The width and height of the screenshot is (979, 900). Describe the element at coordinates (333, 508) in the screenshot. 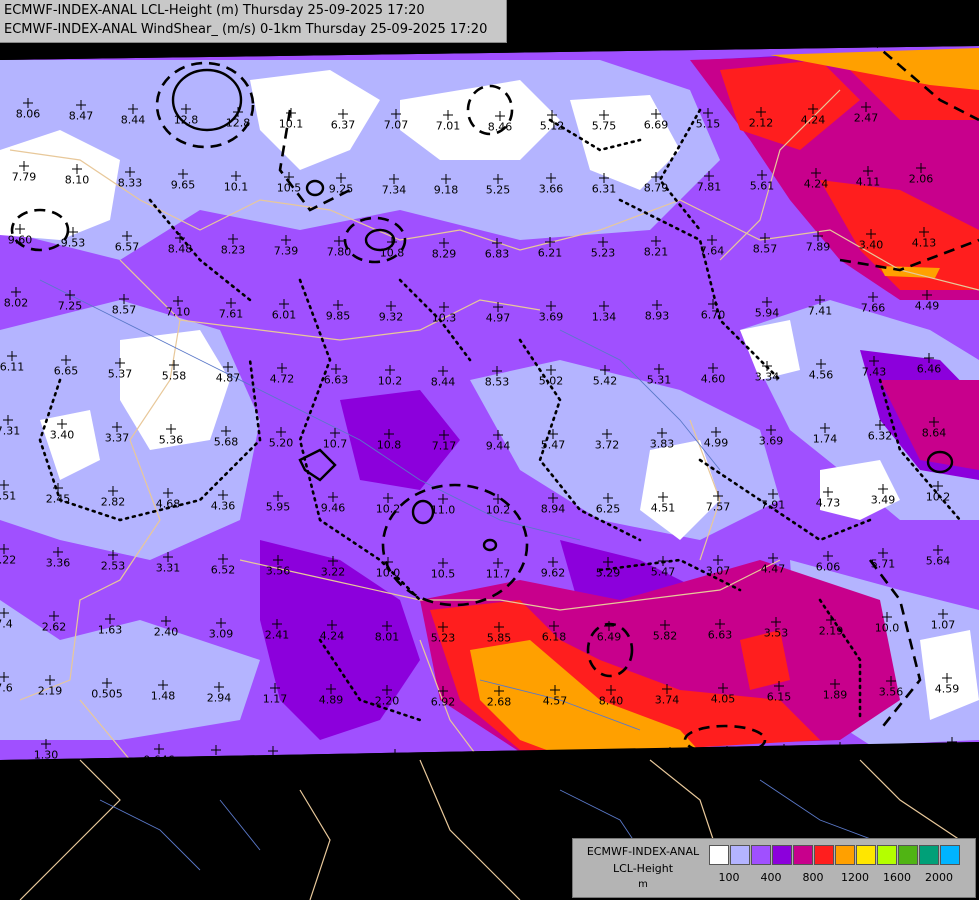

I see `windshear-value-label: 9.46` at that location.